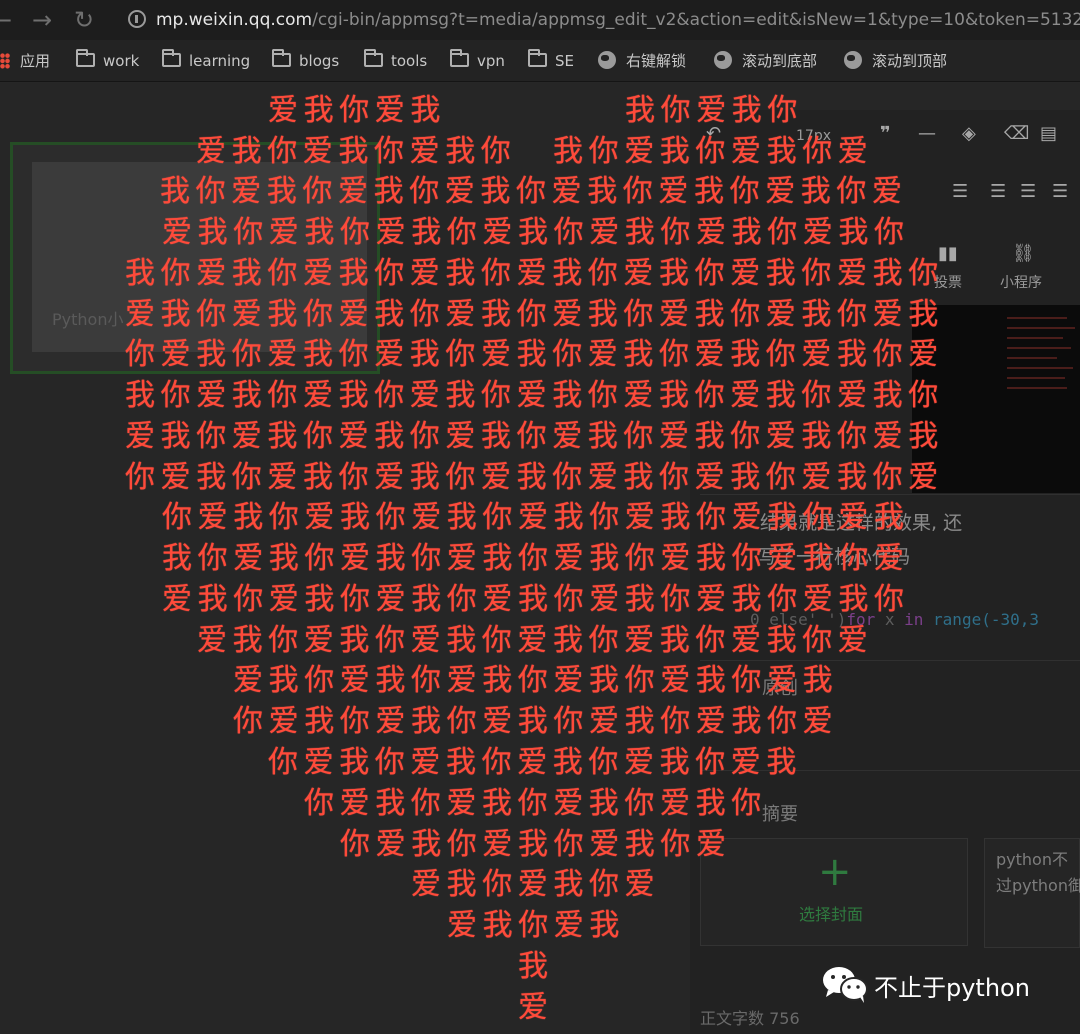 Image resolution: width=1080 pixels, height=1034 pixels. Describe the element at coordinates (234, 20) in the screenshot. I see `url-host: mp.weixin.qq.com` at that location.